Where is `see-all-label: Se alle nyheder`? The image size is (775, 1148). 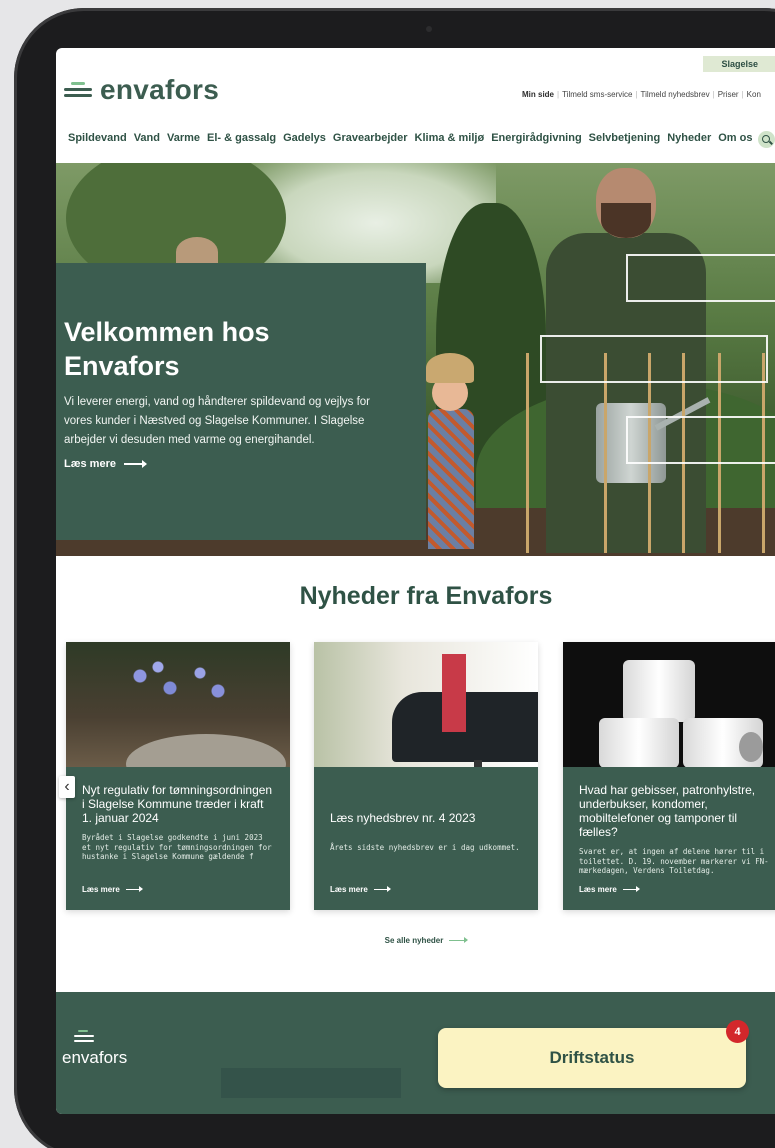 see-all-label: Se alle nyheder is located at coordinates (414, 940).